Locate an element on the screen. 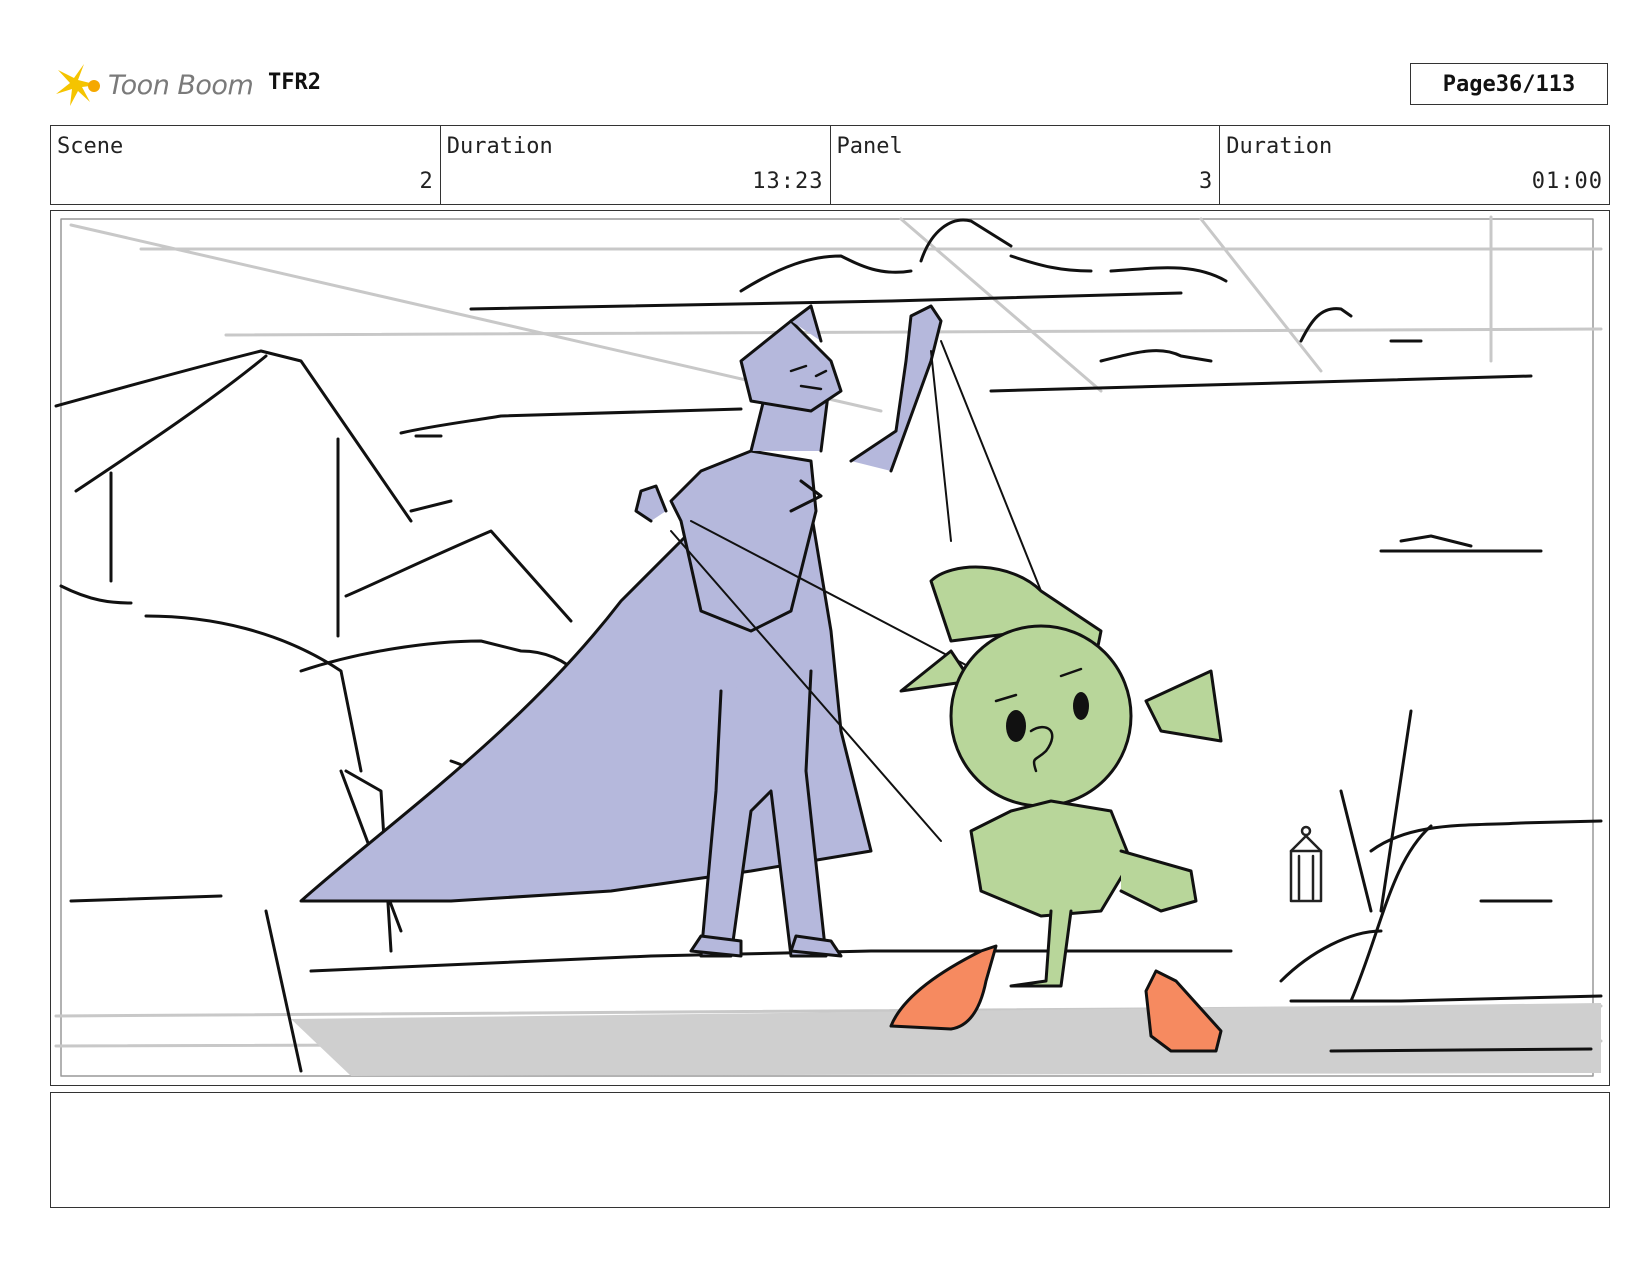 Image resolution: width=1650 pixels, height=1275 pixels. scene-duration-label: Duration is located at coordinates (499, 146).